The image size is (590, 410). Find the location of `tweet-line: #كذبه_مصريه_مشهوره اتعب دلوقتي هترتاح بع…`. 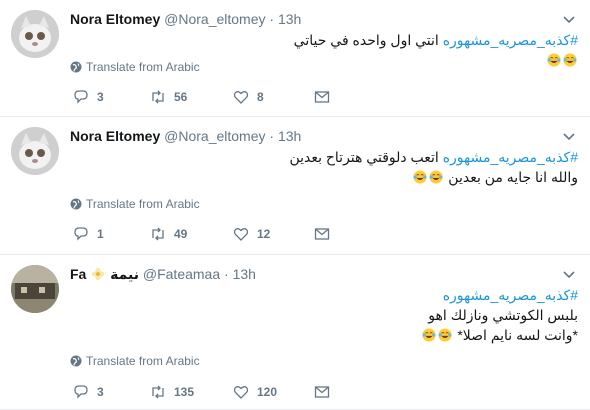

tweet-line: #كذبه_مصريه_مشهوره اتعب دلوقتي هترتاح بع… is located at coordinates (428, 157).